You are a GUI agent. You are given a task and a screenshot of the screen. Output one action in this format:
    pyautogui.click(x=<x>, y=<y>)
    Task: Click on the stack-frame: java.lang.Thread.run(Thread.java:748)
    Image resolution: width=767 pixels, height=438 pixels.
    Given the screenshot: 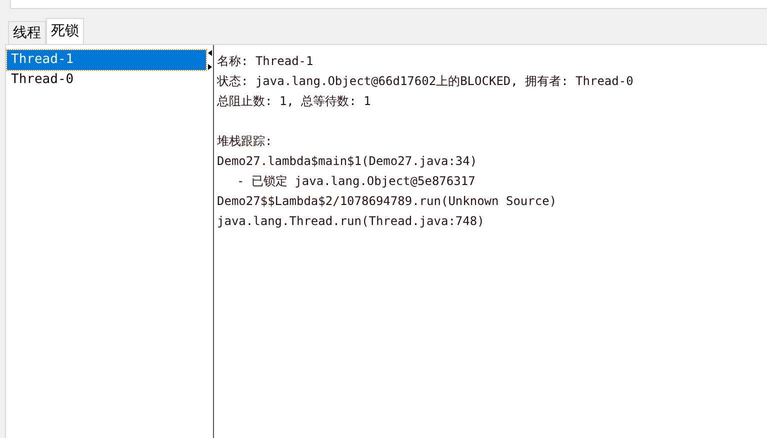 What is the action you would take?
    pyautogui.click(x=490, y=221)
    